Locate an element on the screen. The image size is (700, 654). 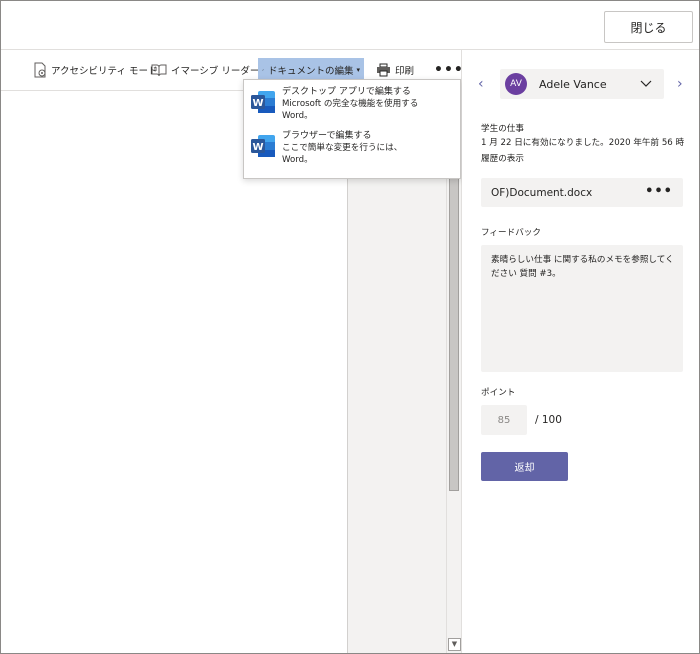
file-name: OF)Document.docx is located at coordinates (542, 192).